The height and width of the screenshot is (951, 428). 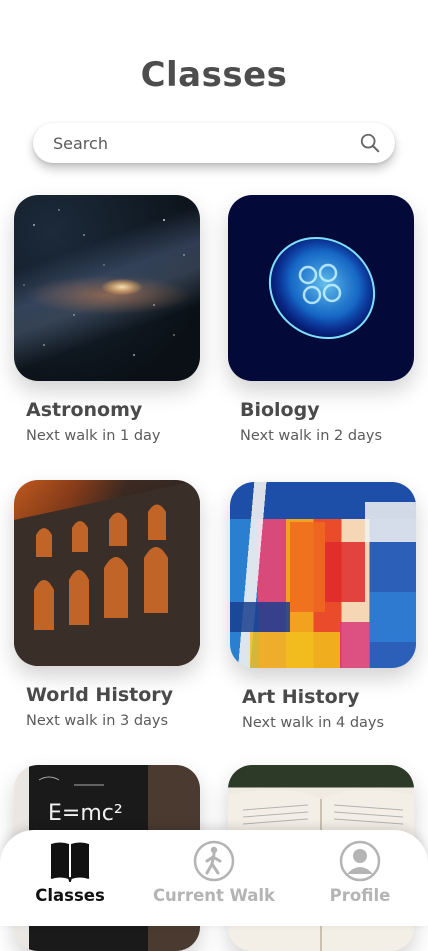 I want to click on search-icon, so click(x=370, y=143).